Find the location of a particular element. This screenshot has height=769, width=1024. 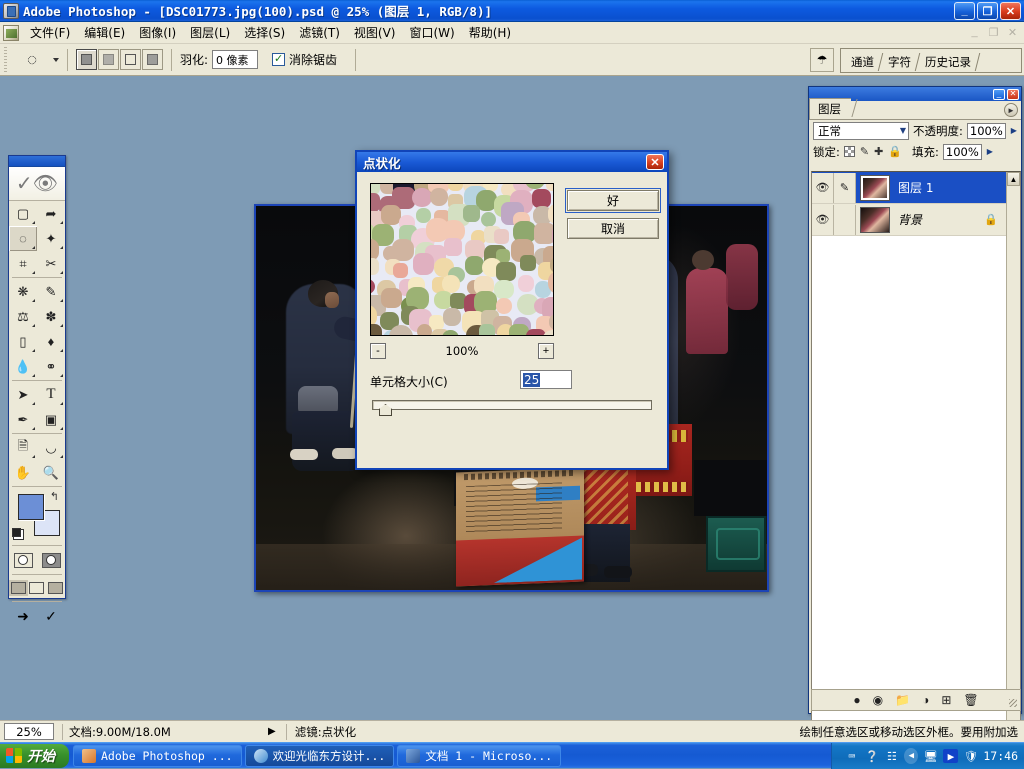

layer-name: 图层 1 is located at coordinates (915, 187).